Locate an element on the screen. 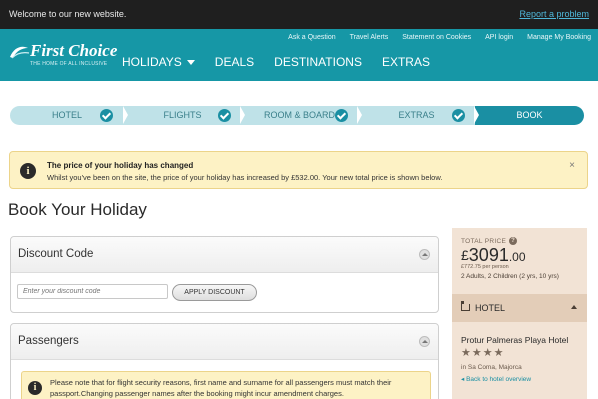 This screenshot has width=598, height=399. chevron-up-icon is located at coordinates (574, 307).